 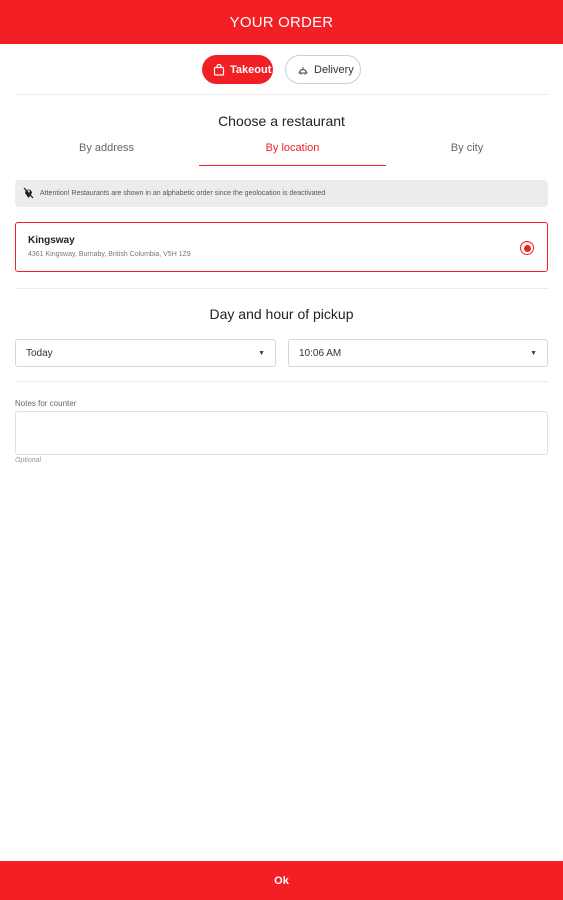 I want to click on pickup-section-title: Day and hour of pickup, so click(x=281, y=314).